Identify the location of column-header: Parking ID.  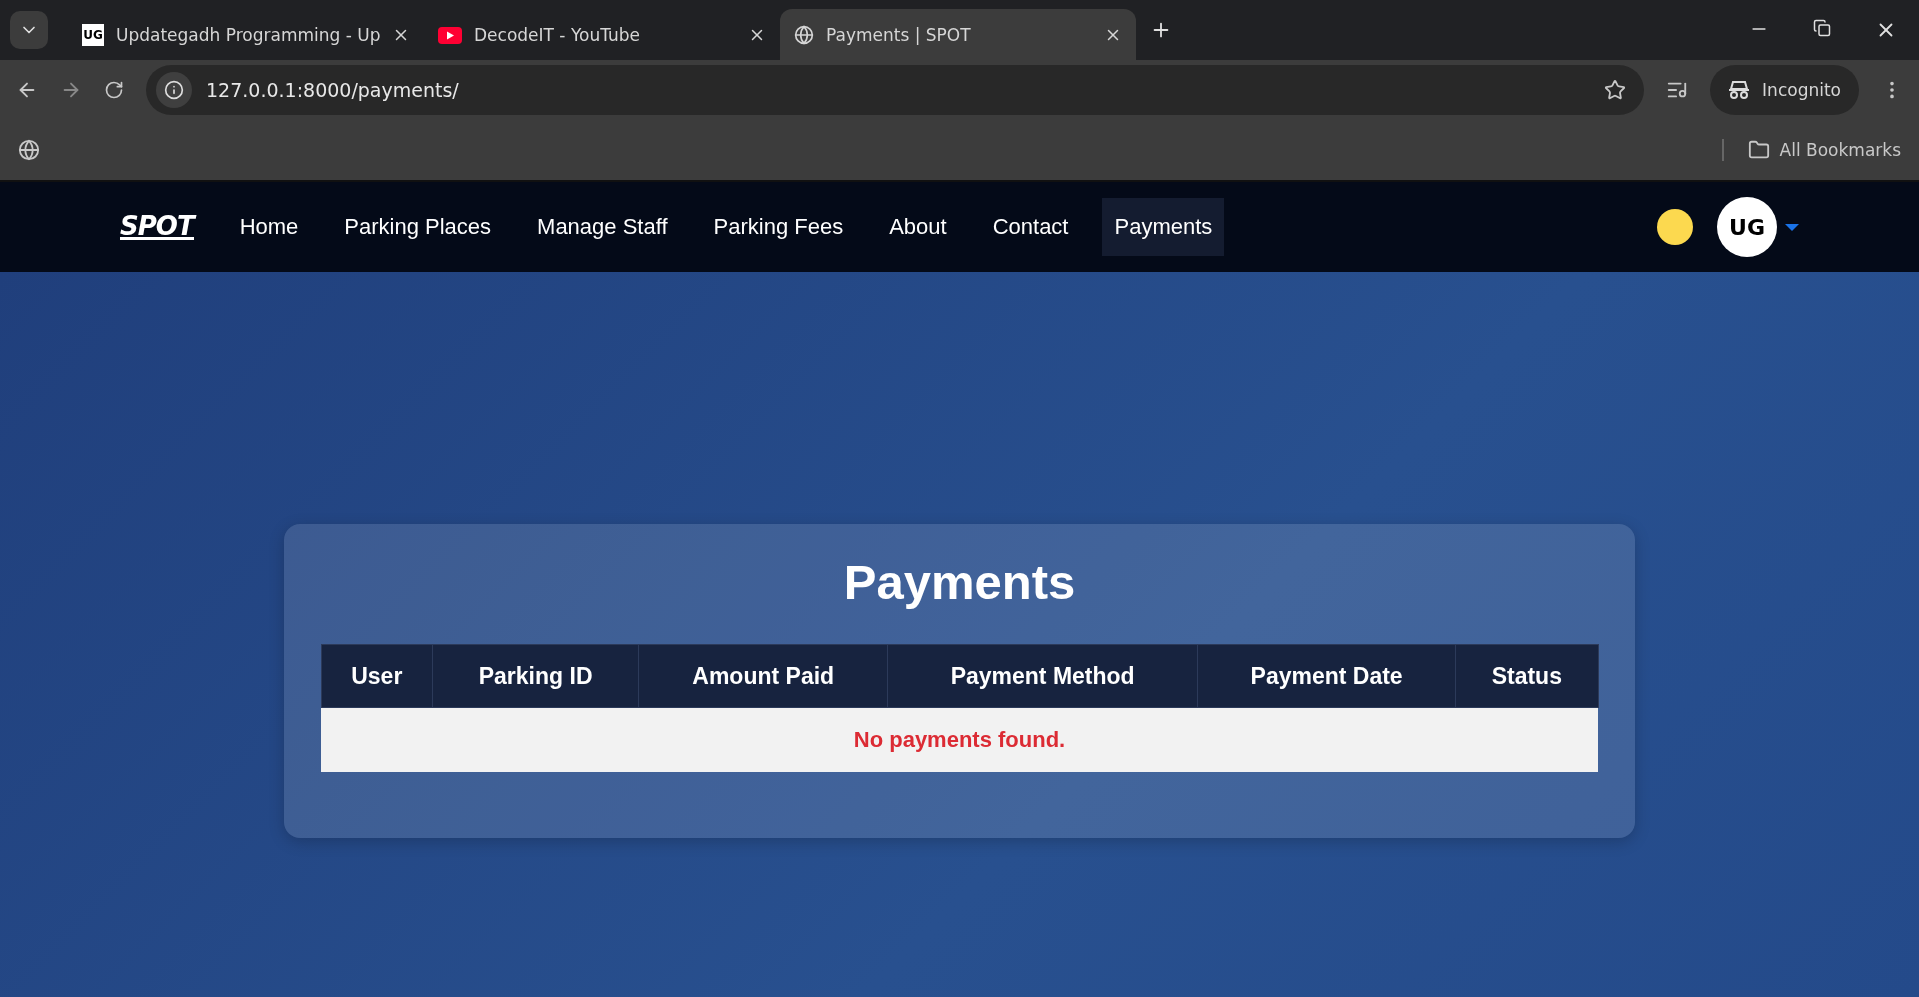
(535, 676).